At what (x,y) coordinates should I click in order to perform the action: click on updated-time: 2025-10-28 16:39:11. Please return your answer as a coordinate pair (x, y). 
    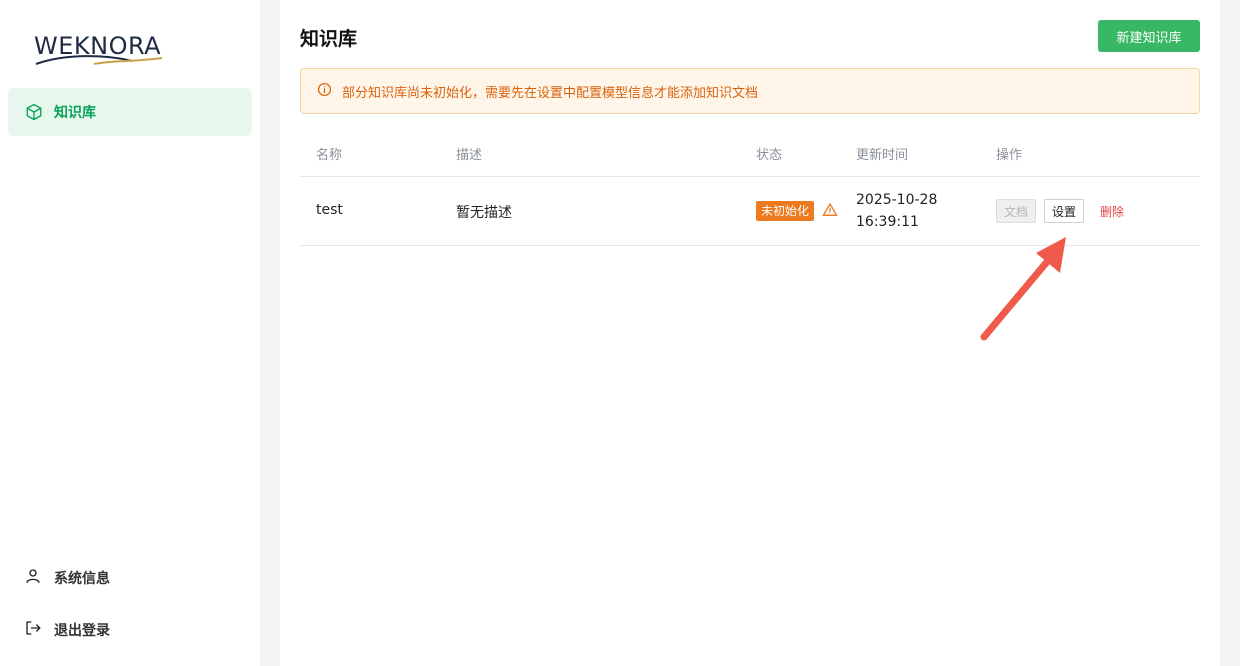
    Looking at the image, I should click on (896, 211).